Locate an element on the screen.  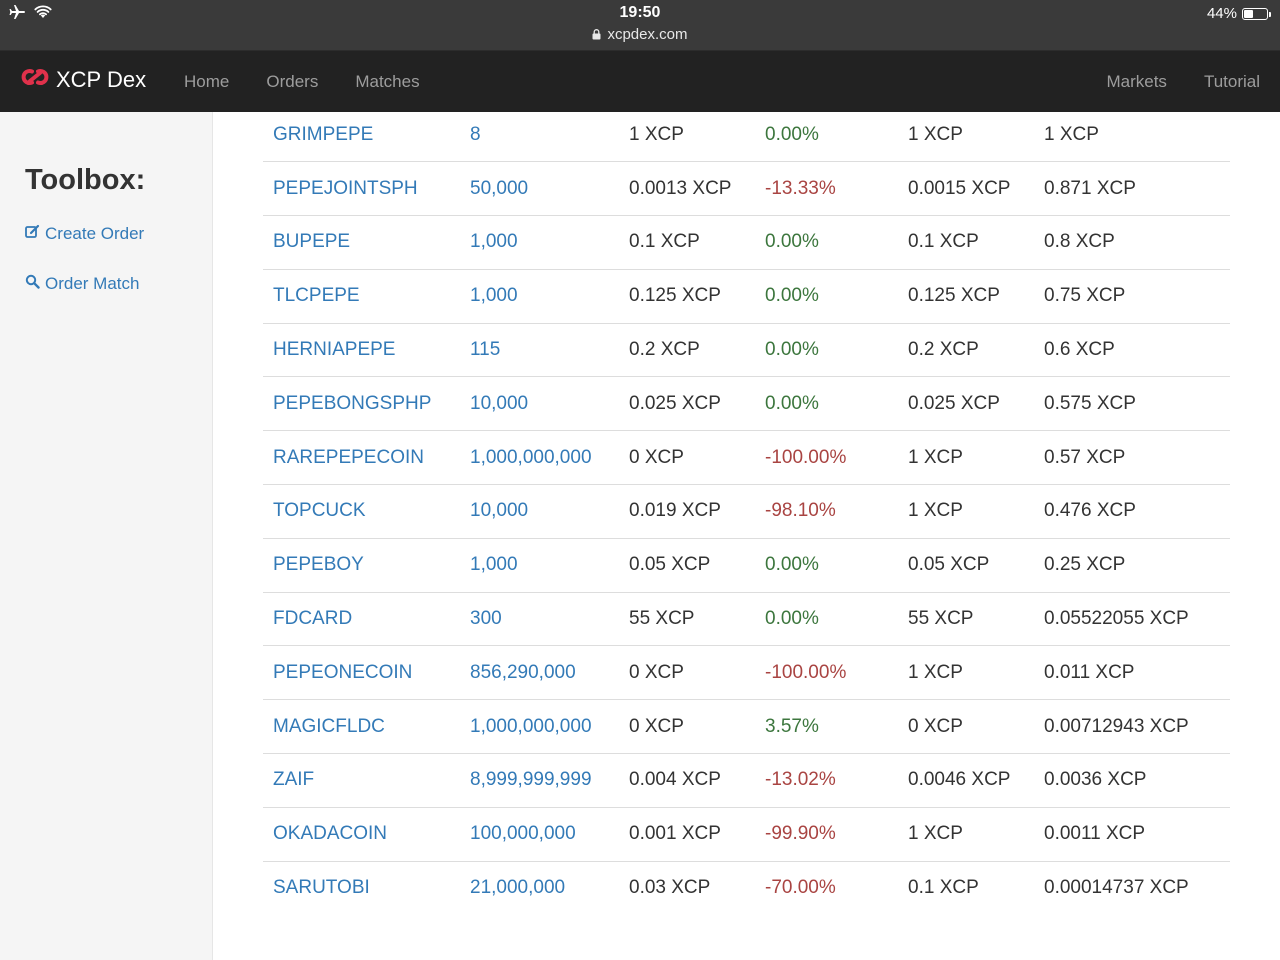
supply-link: 856,290,000 is located at coordinates (539, 673).